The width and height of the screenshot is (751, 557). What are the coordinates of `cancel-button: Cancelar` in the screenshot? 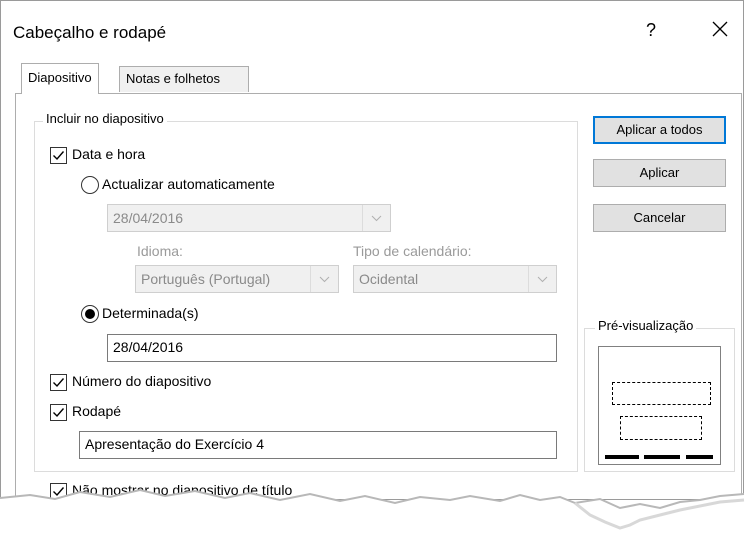 It's located at (659, 218).